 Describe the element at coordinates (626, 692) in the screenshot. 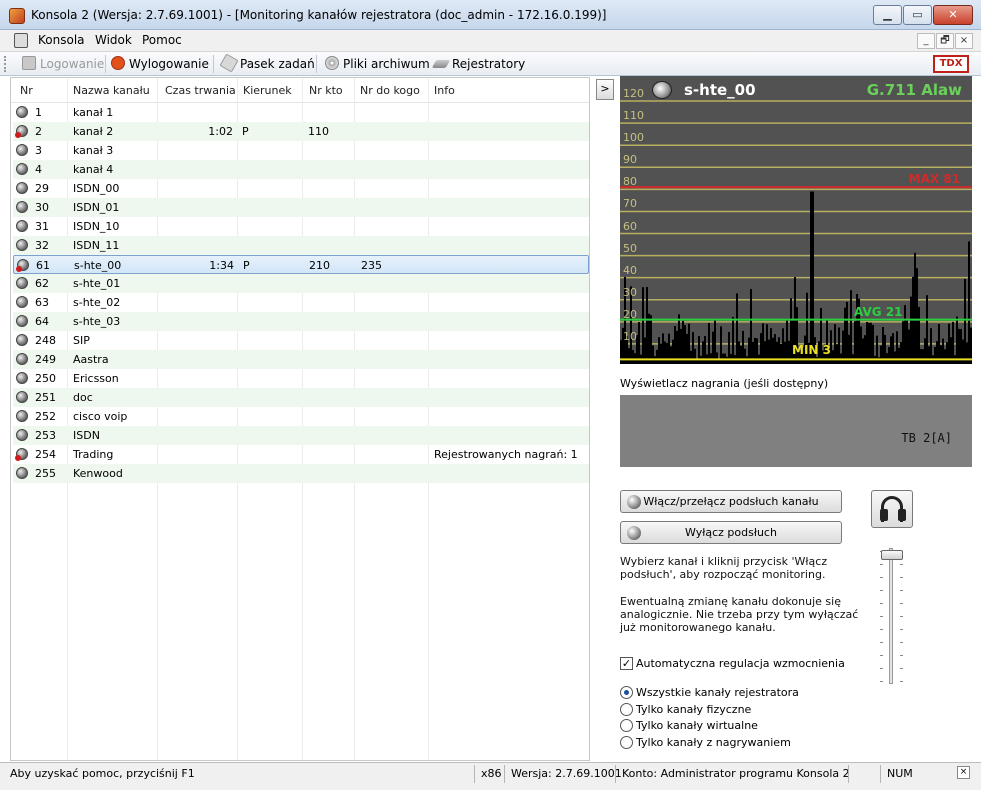

I see `radio-all-channels` at that location.